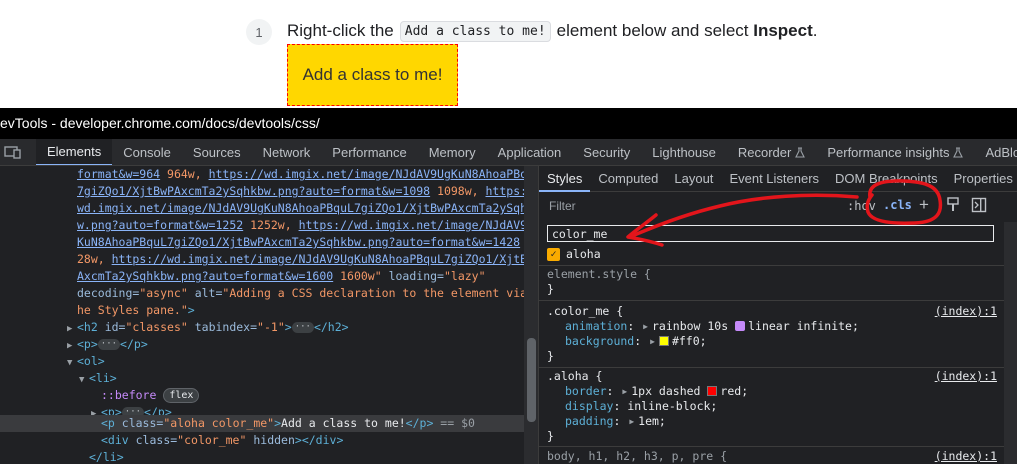 The image size is (1017, 464). Describe the element at coordinates (636, 341) in the screenshot. I see `css-declaration: background: ▶ #ff0;` at that location.